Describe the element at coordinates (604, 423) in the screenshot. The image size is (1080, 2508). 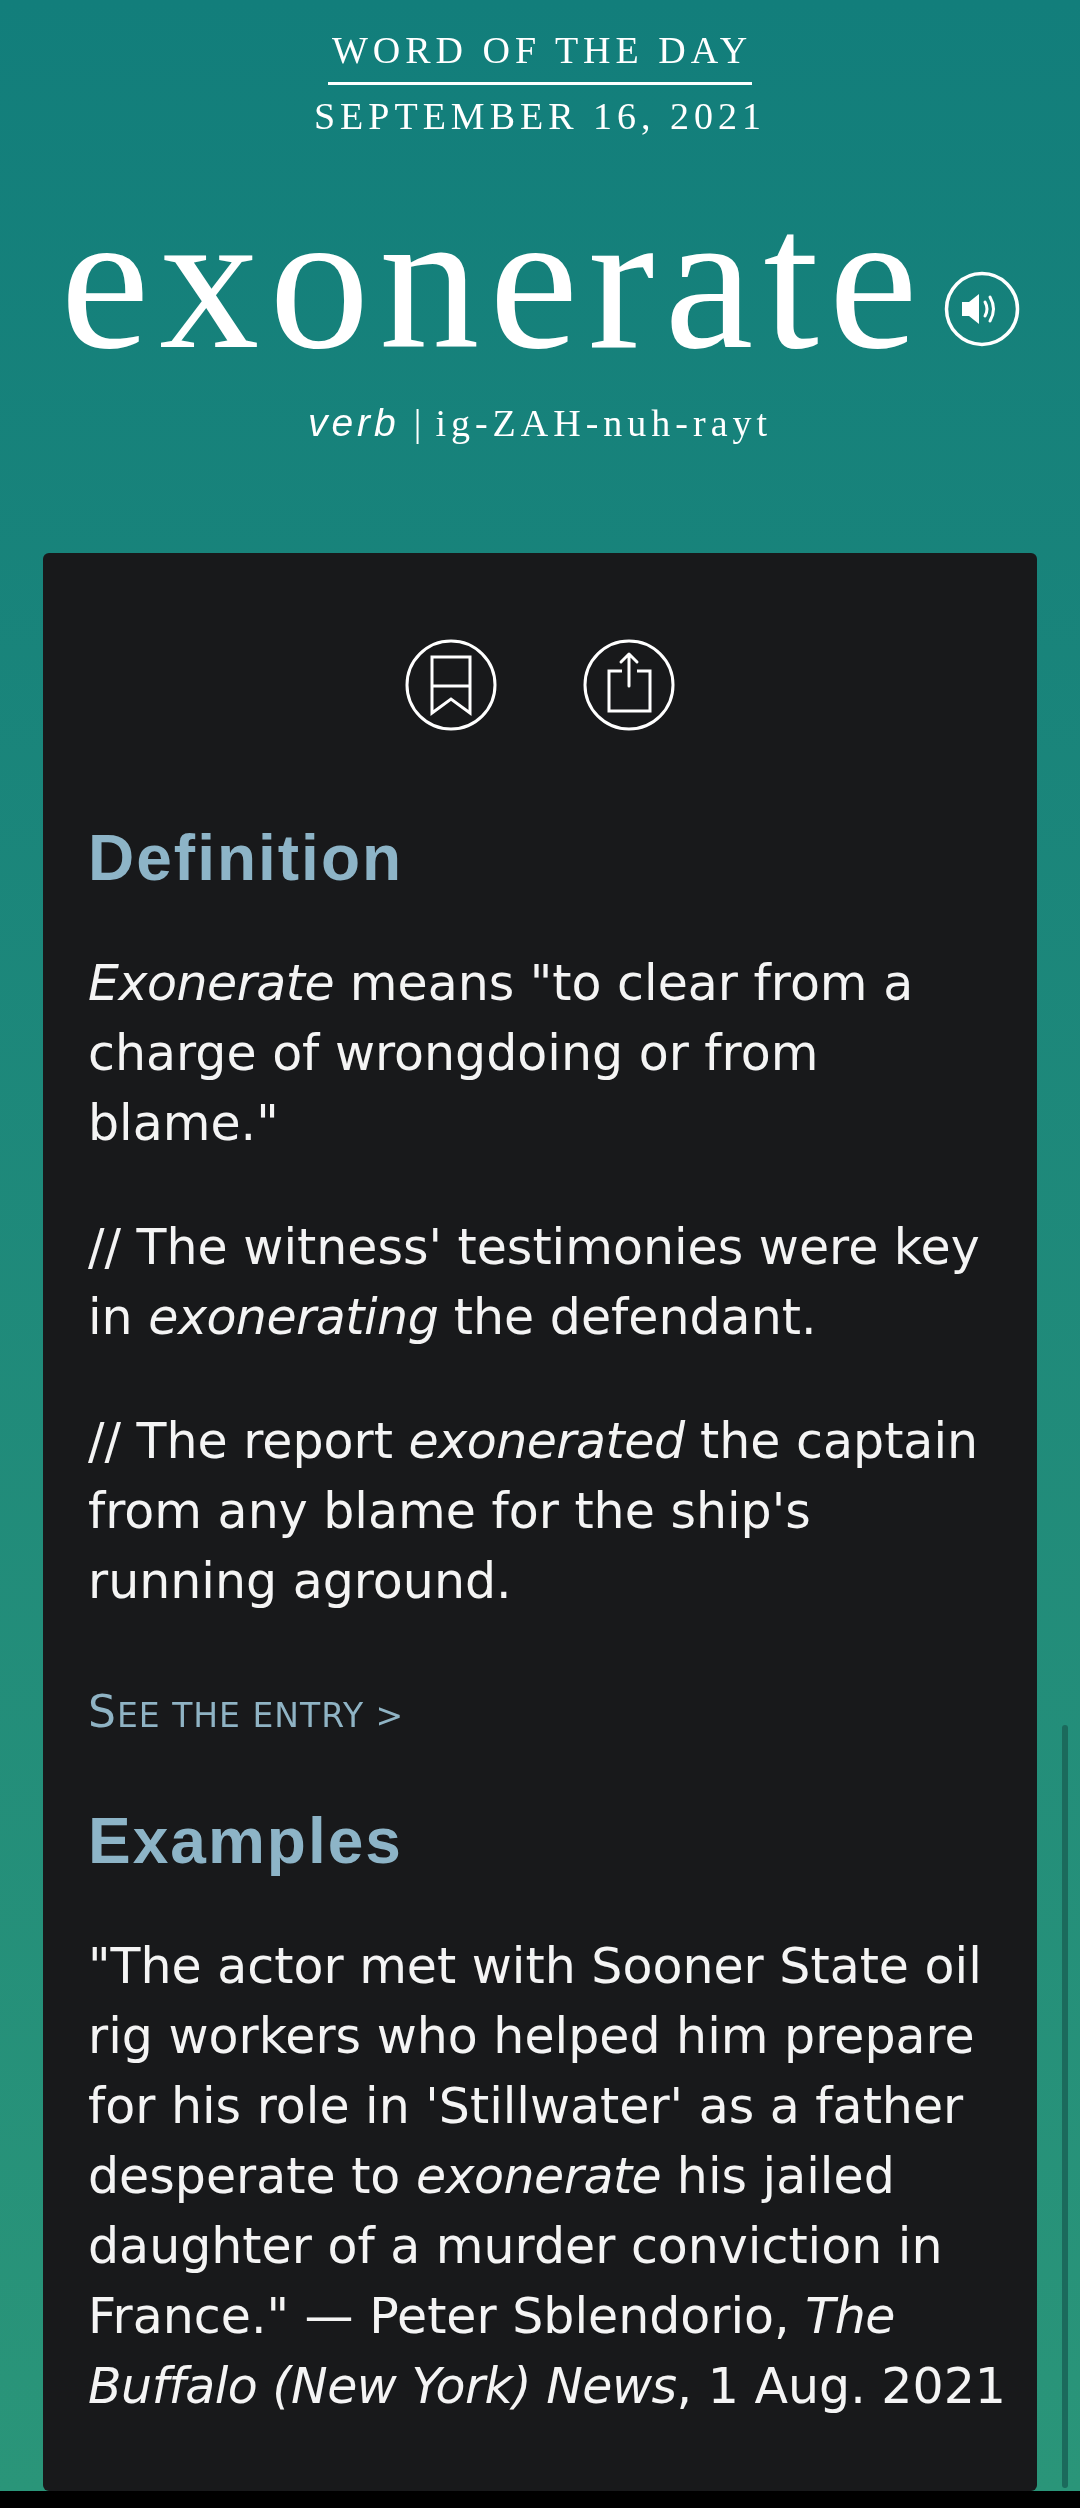
I see `pronunciation: ig-ZAH-nuh-rayt` at that location.